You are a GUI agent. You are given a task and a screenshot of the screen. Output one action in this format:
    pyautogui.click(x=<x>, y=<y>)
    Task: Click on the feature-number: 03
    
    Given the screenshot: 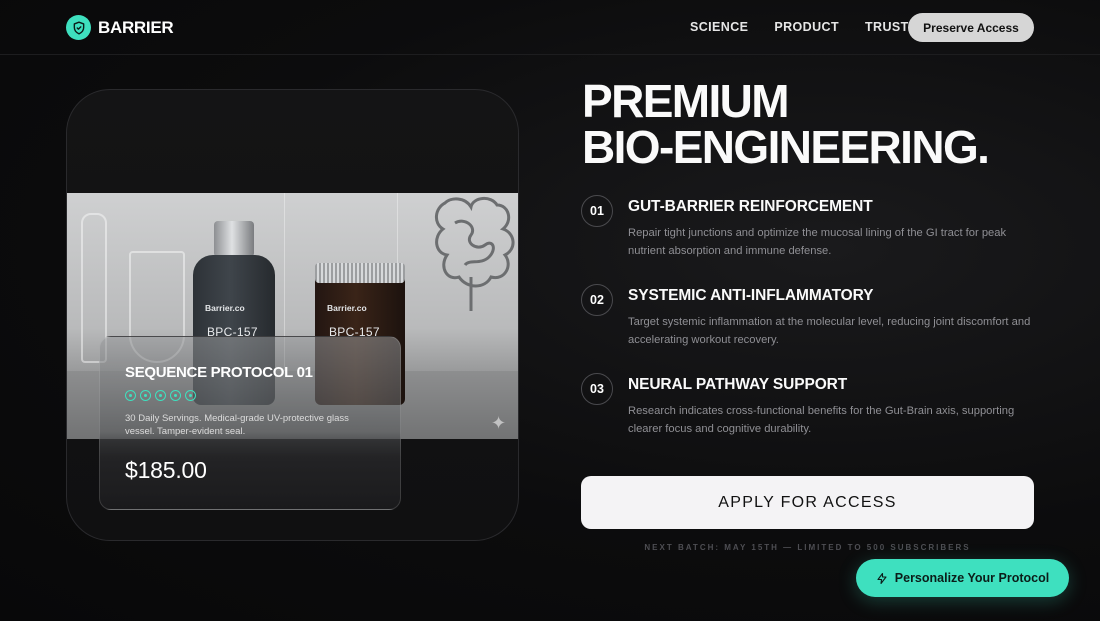 What is the action you would take?
    pyautogui.click(x=597, y=389)
    